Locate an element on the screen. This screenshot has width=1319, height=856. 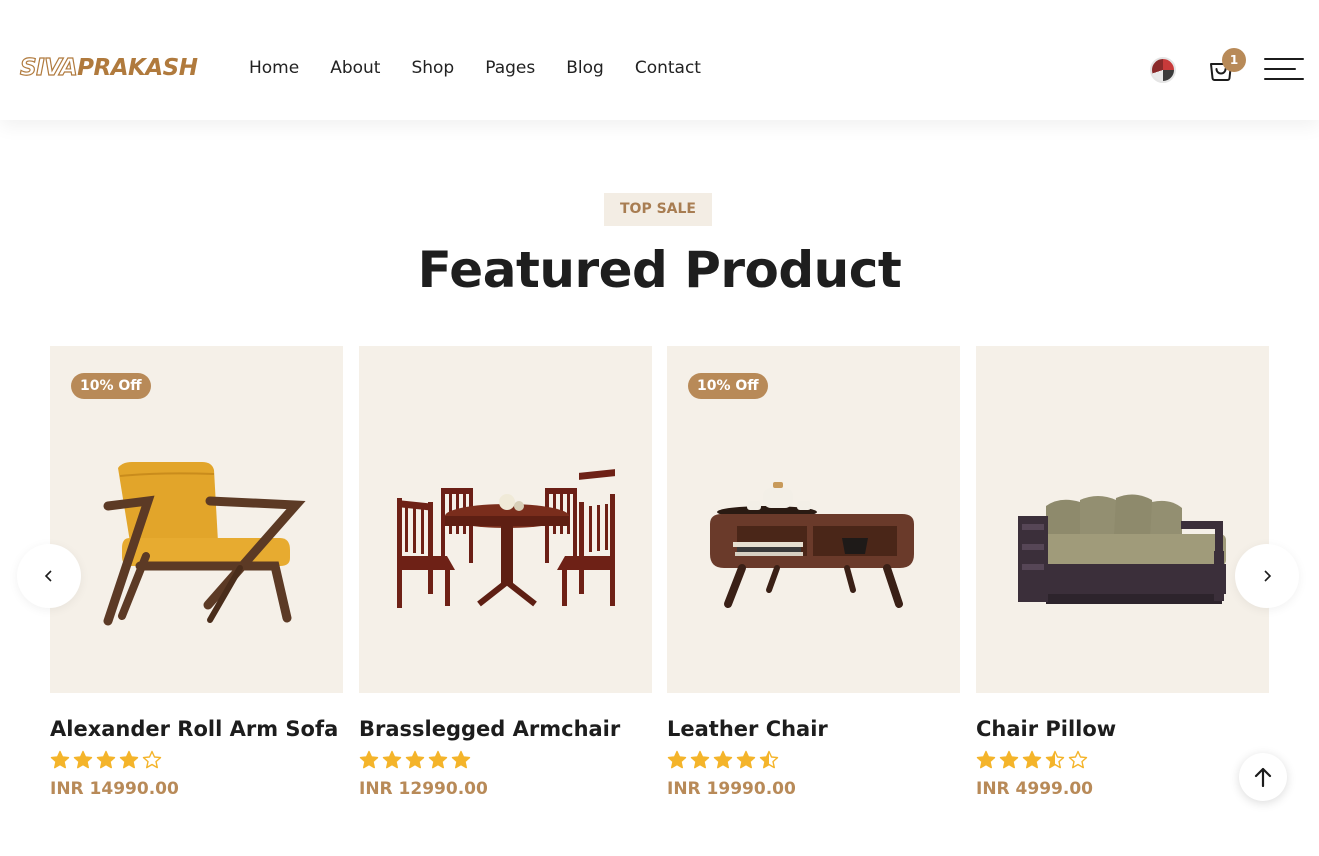
carousel-next-button is located at coordinates (1267, 576).